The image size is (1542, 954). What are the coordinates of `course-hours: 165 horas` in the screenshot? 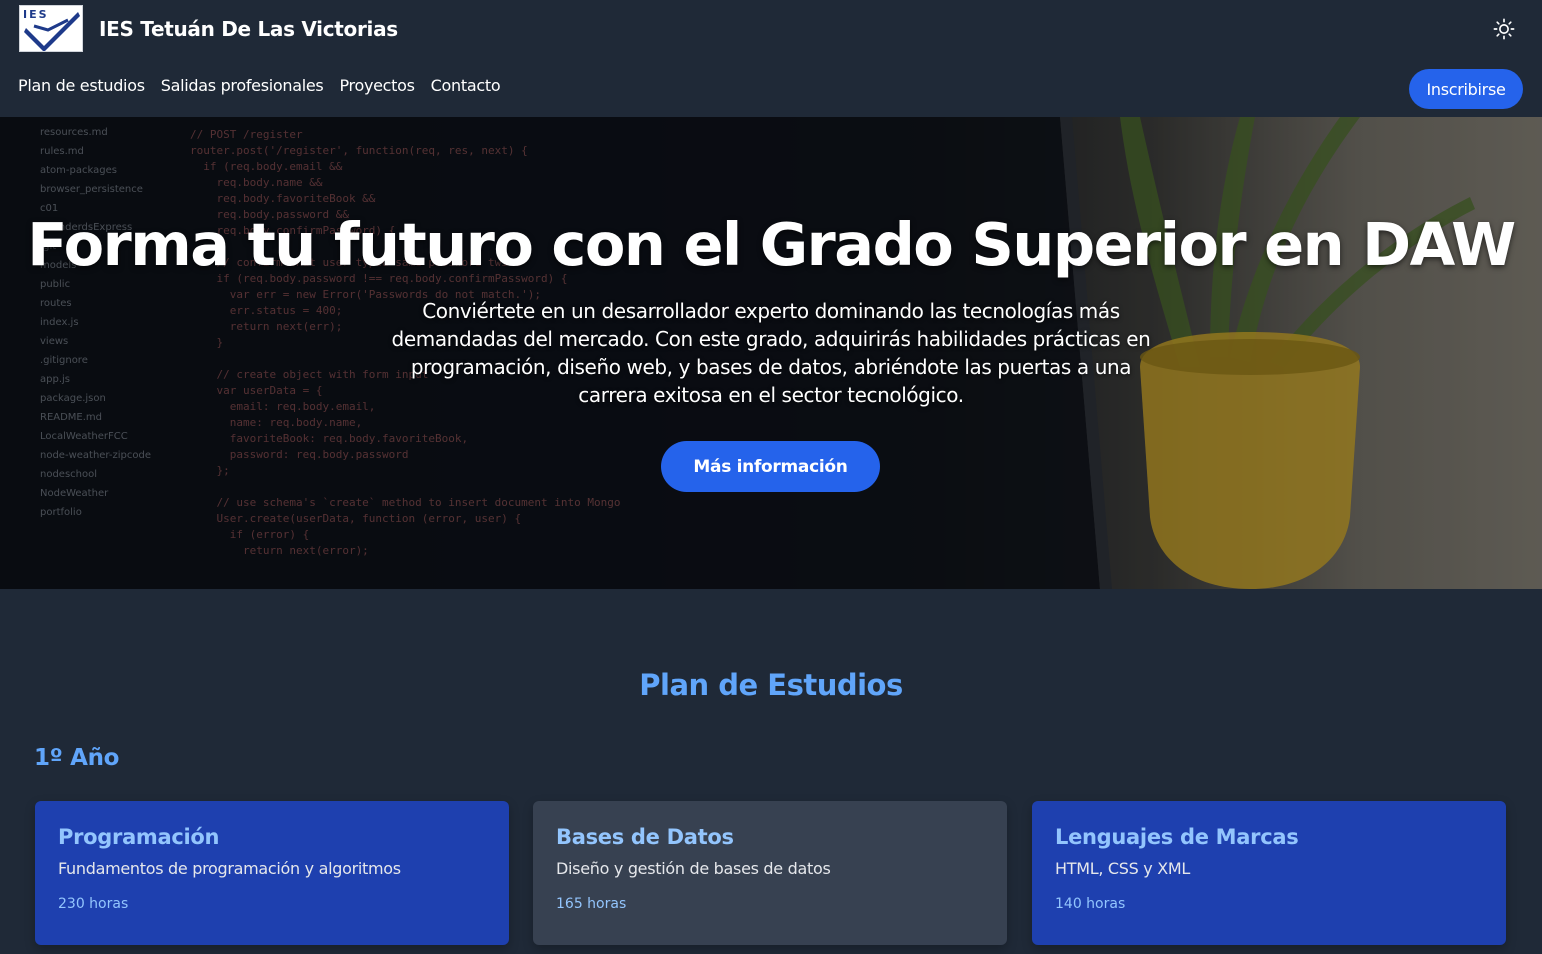 It's located at (591, 904).